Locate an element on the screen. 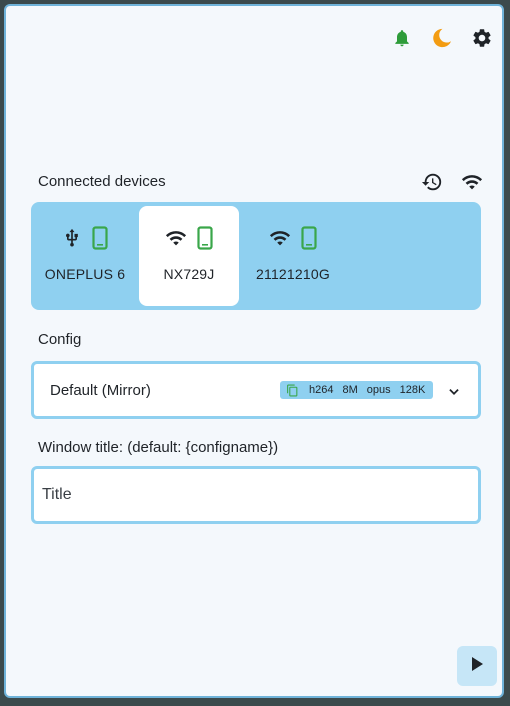 The image size is (510, 706). device-name: ONEPLUS 6 is located at coordinates (85, 274).